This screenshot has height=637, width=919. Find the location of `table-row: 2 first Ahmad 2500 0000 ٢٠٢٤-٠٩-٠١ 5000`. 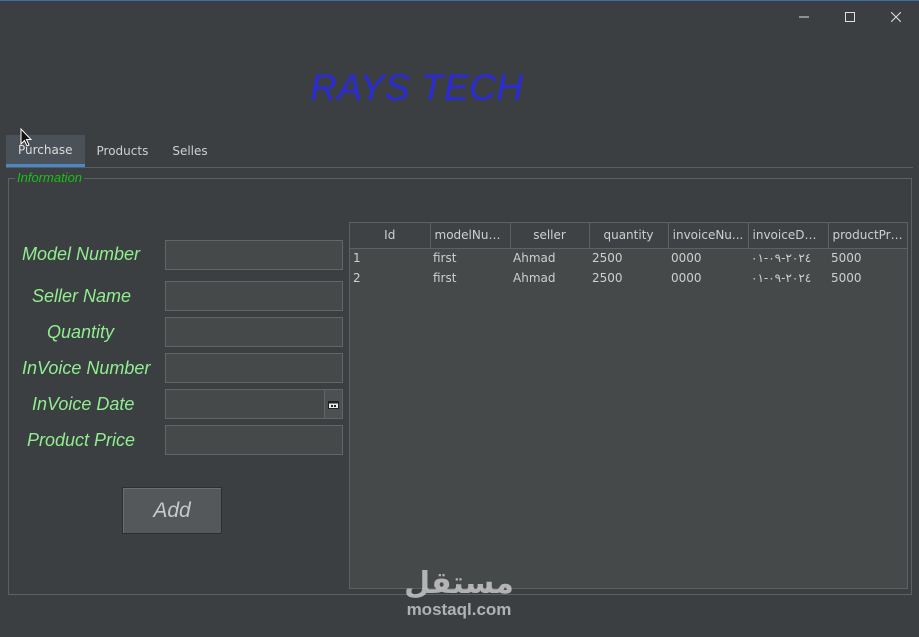

table-row: 2 first Ahmad 2500 0000 ٢٠٢٤-٠٩-٠١ 5000 is located at coordinates (628, 278).